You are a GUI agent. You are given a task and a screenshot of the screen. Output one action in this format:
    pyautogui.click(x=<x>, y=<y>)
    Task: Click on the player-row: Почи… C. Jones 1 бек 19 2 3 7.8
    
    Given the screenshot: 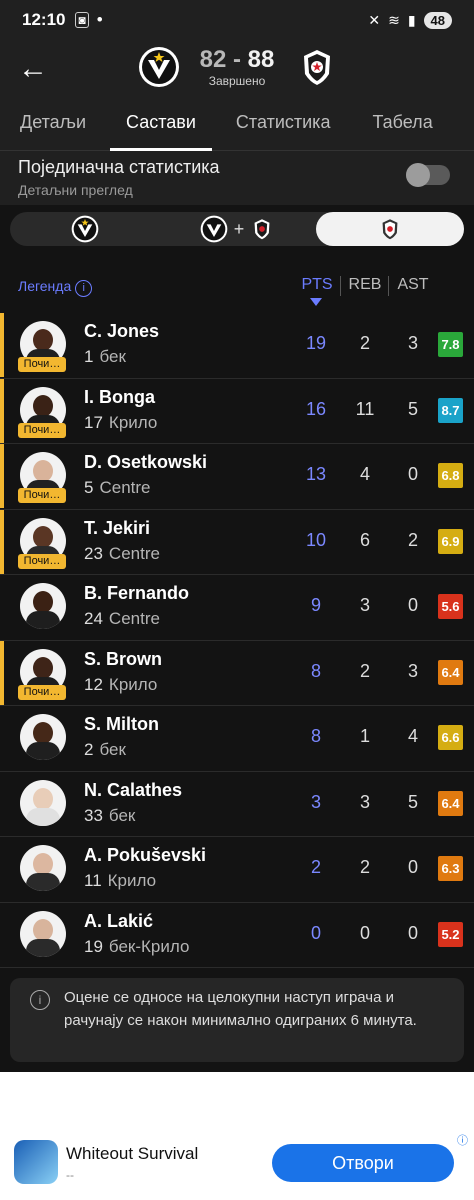 What is the action you would take?
    pyautogui.click(x=237, y=346)
    